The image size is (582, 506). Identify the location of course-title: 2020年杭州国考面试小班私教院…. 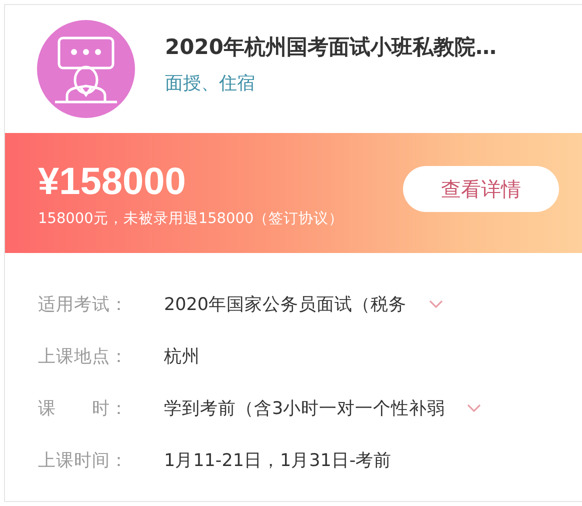
(330, 47).